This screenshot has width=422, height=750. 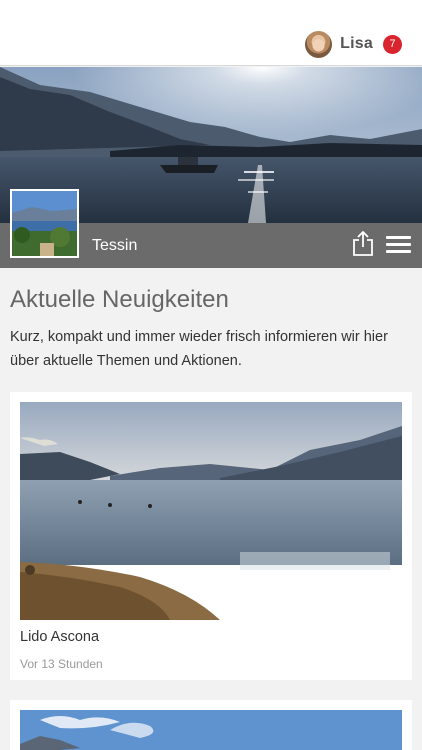 What do you see at coordinates (59, 637) in the screenshot?
I see `news-title: Lido Ascona` at bounding box center [59, 637].